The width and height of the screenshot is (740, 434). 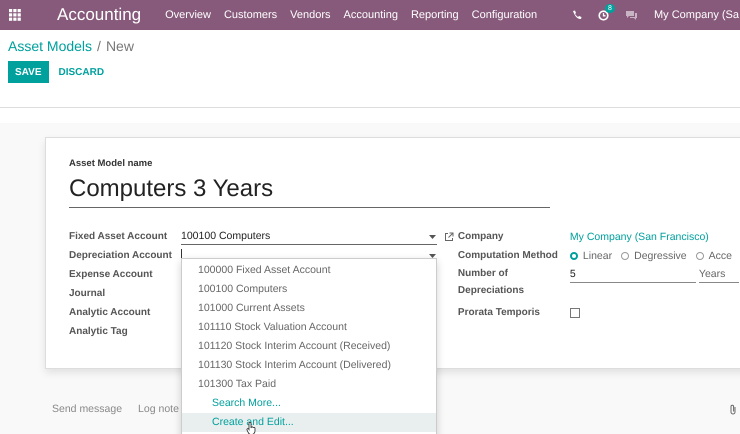 I want to click on chatter-tab: Log note, so click(x=158, y=409).